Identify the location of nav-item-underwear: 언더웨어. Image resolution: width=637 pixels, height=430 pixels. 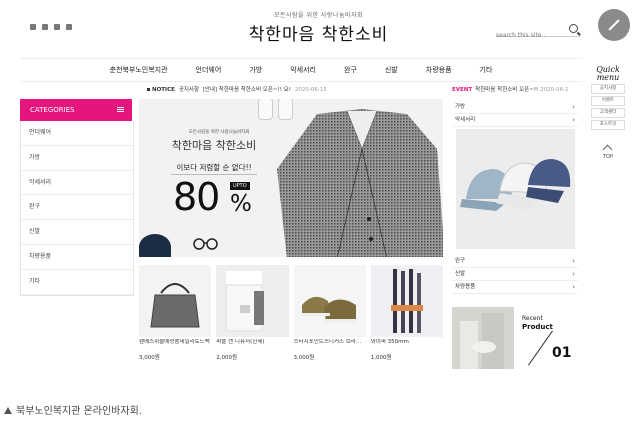
(209, 70).